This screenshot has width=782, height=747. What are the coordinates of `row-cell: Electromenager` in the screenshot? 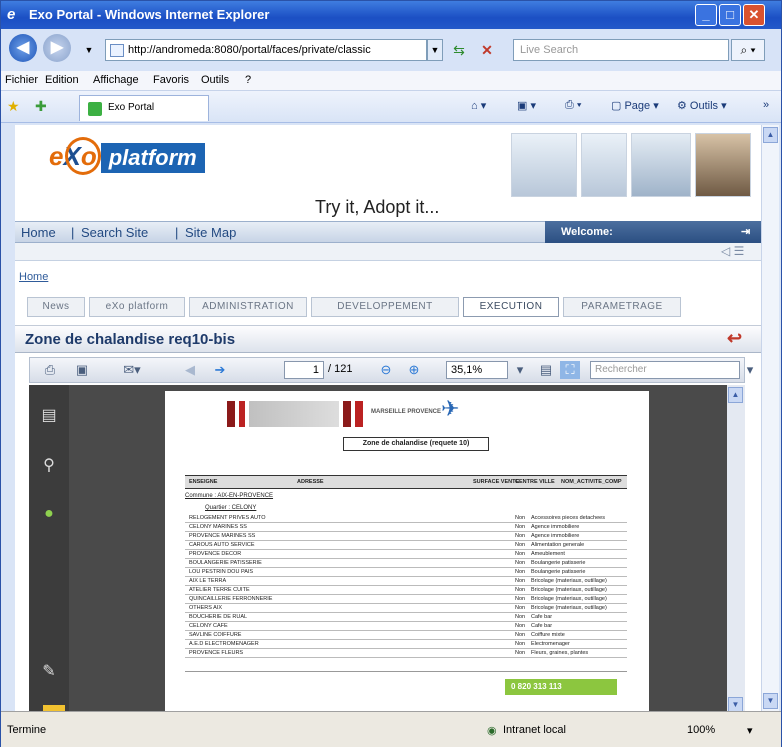 It's located at (550, 644).